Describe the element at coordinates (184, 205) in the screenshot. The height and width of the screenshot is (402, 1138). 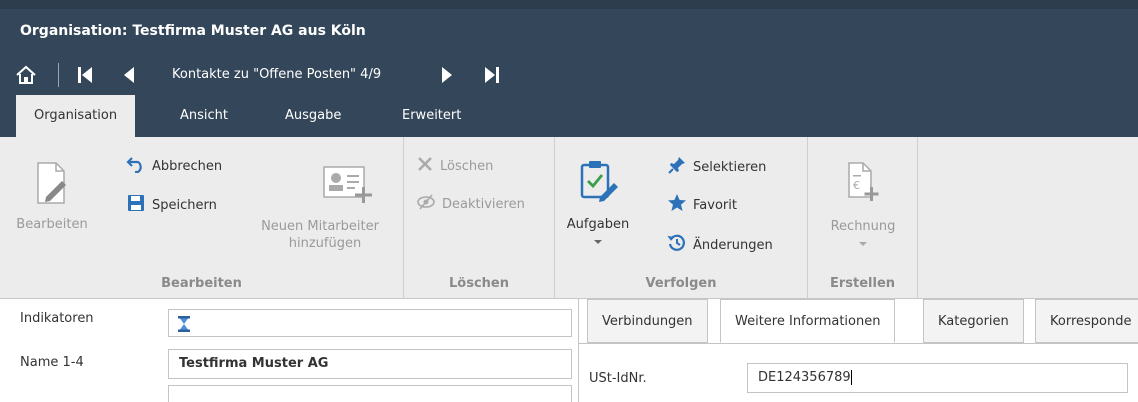
I see `save-button-label: Speichern` at that location.